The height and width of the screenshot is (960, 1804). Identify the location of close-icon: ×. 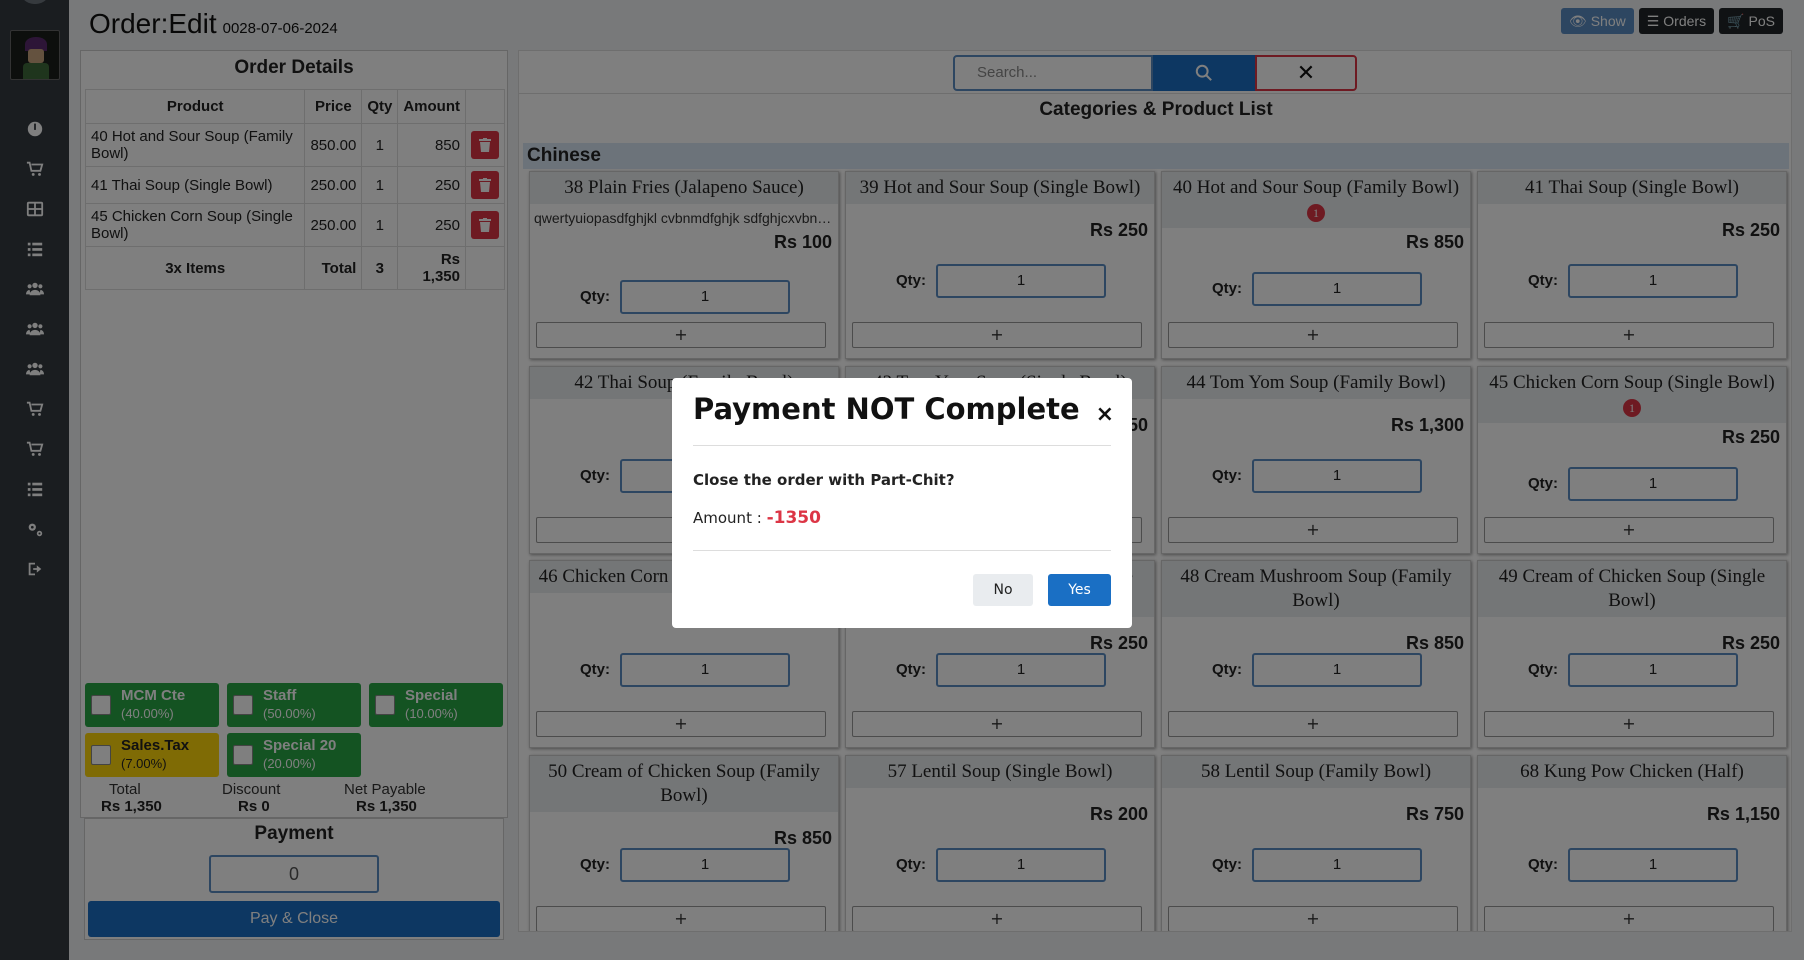
(1105, 414).